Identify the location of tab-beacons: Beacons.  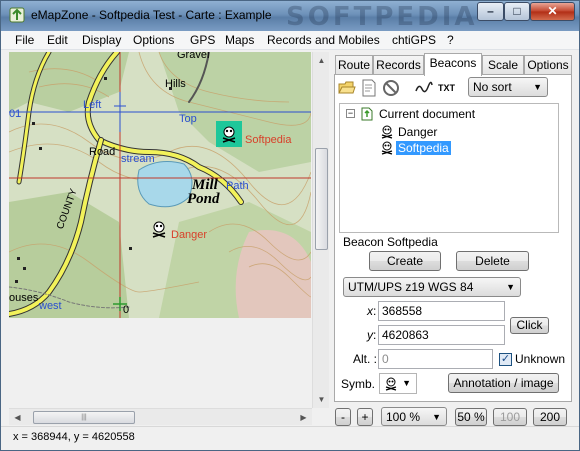
(453, 64).